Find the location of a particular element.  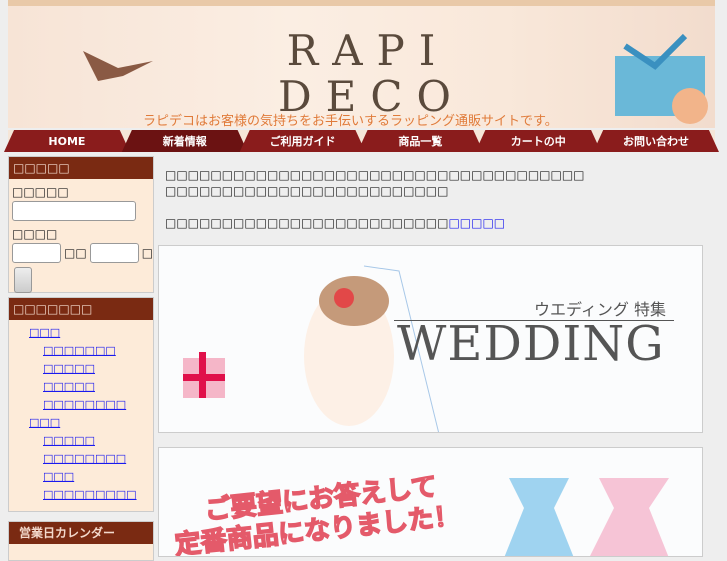

tagline: ラピデコはお客様の気持ちをお手伝いするラッピング通販サイトです。 is located at coordinates (350, 121).